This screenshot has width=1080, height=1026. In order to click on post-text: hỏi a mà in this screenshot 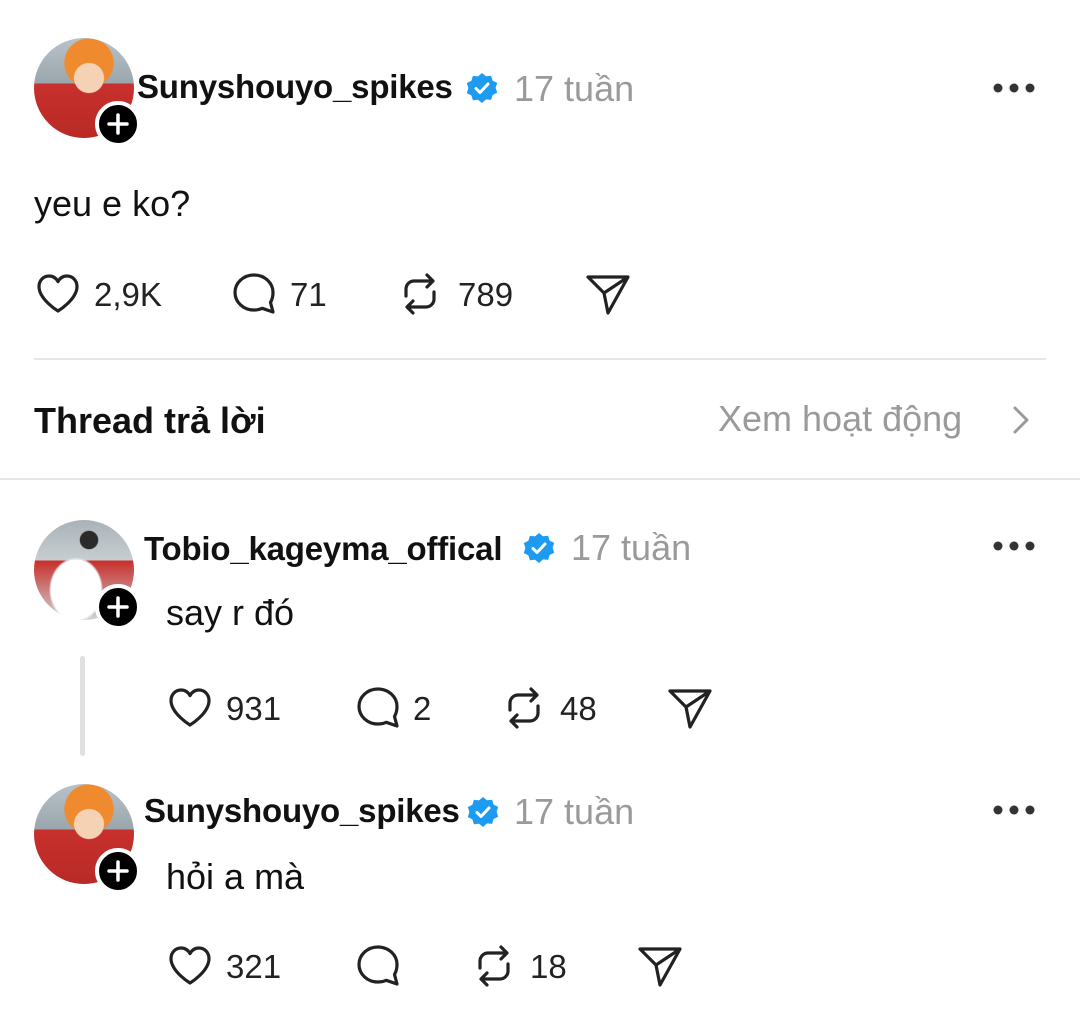, I will do `click(235, 876)`.